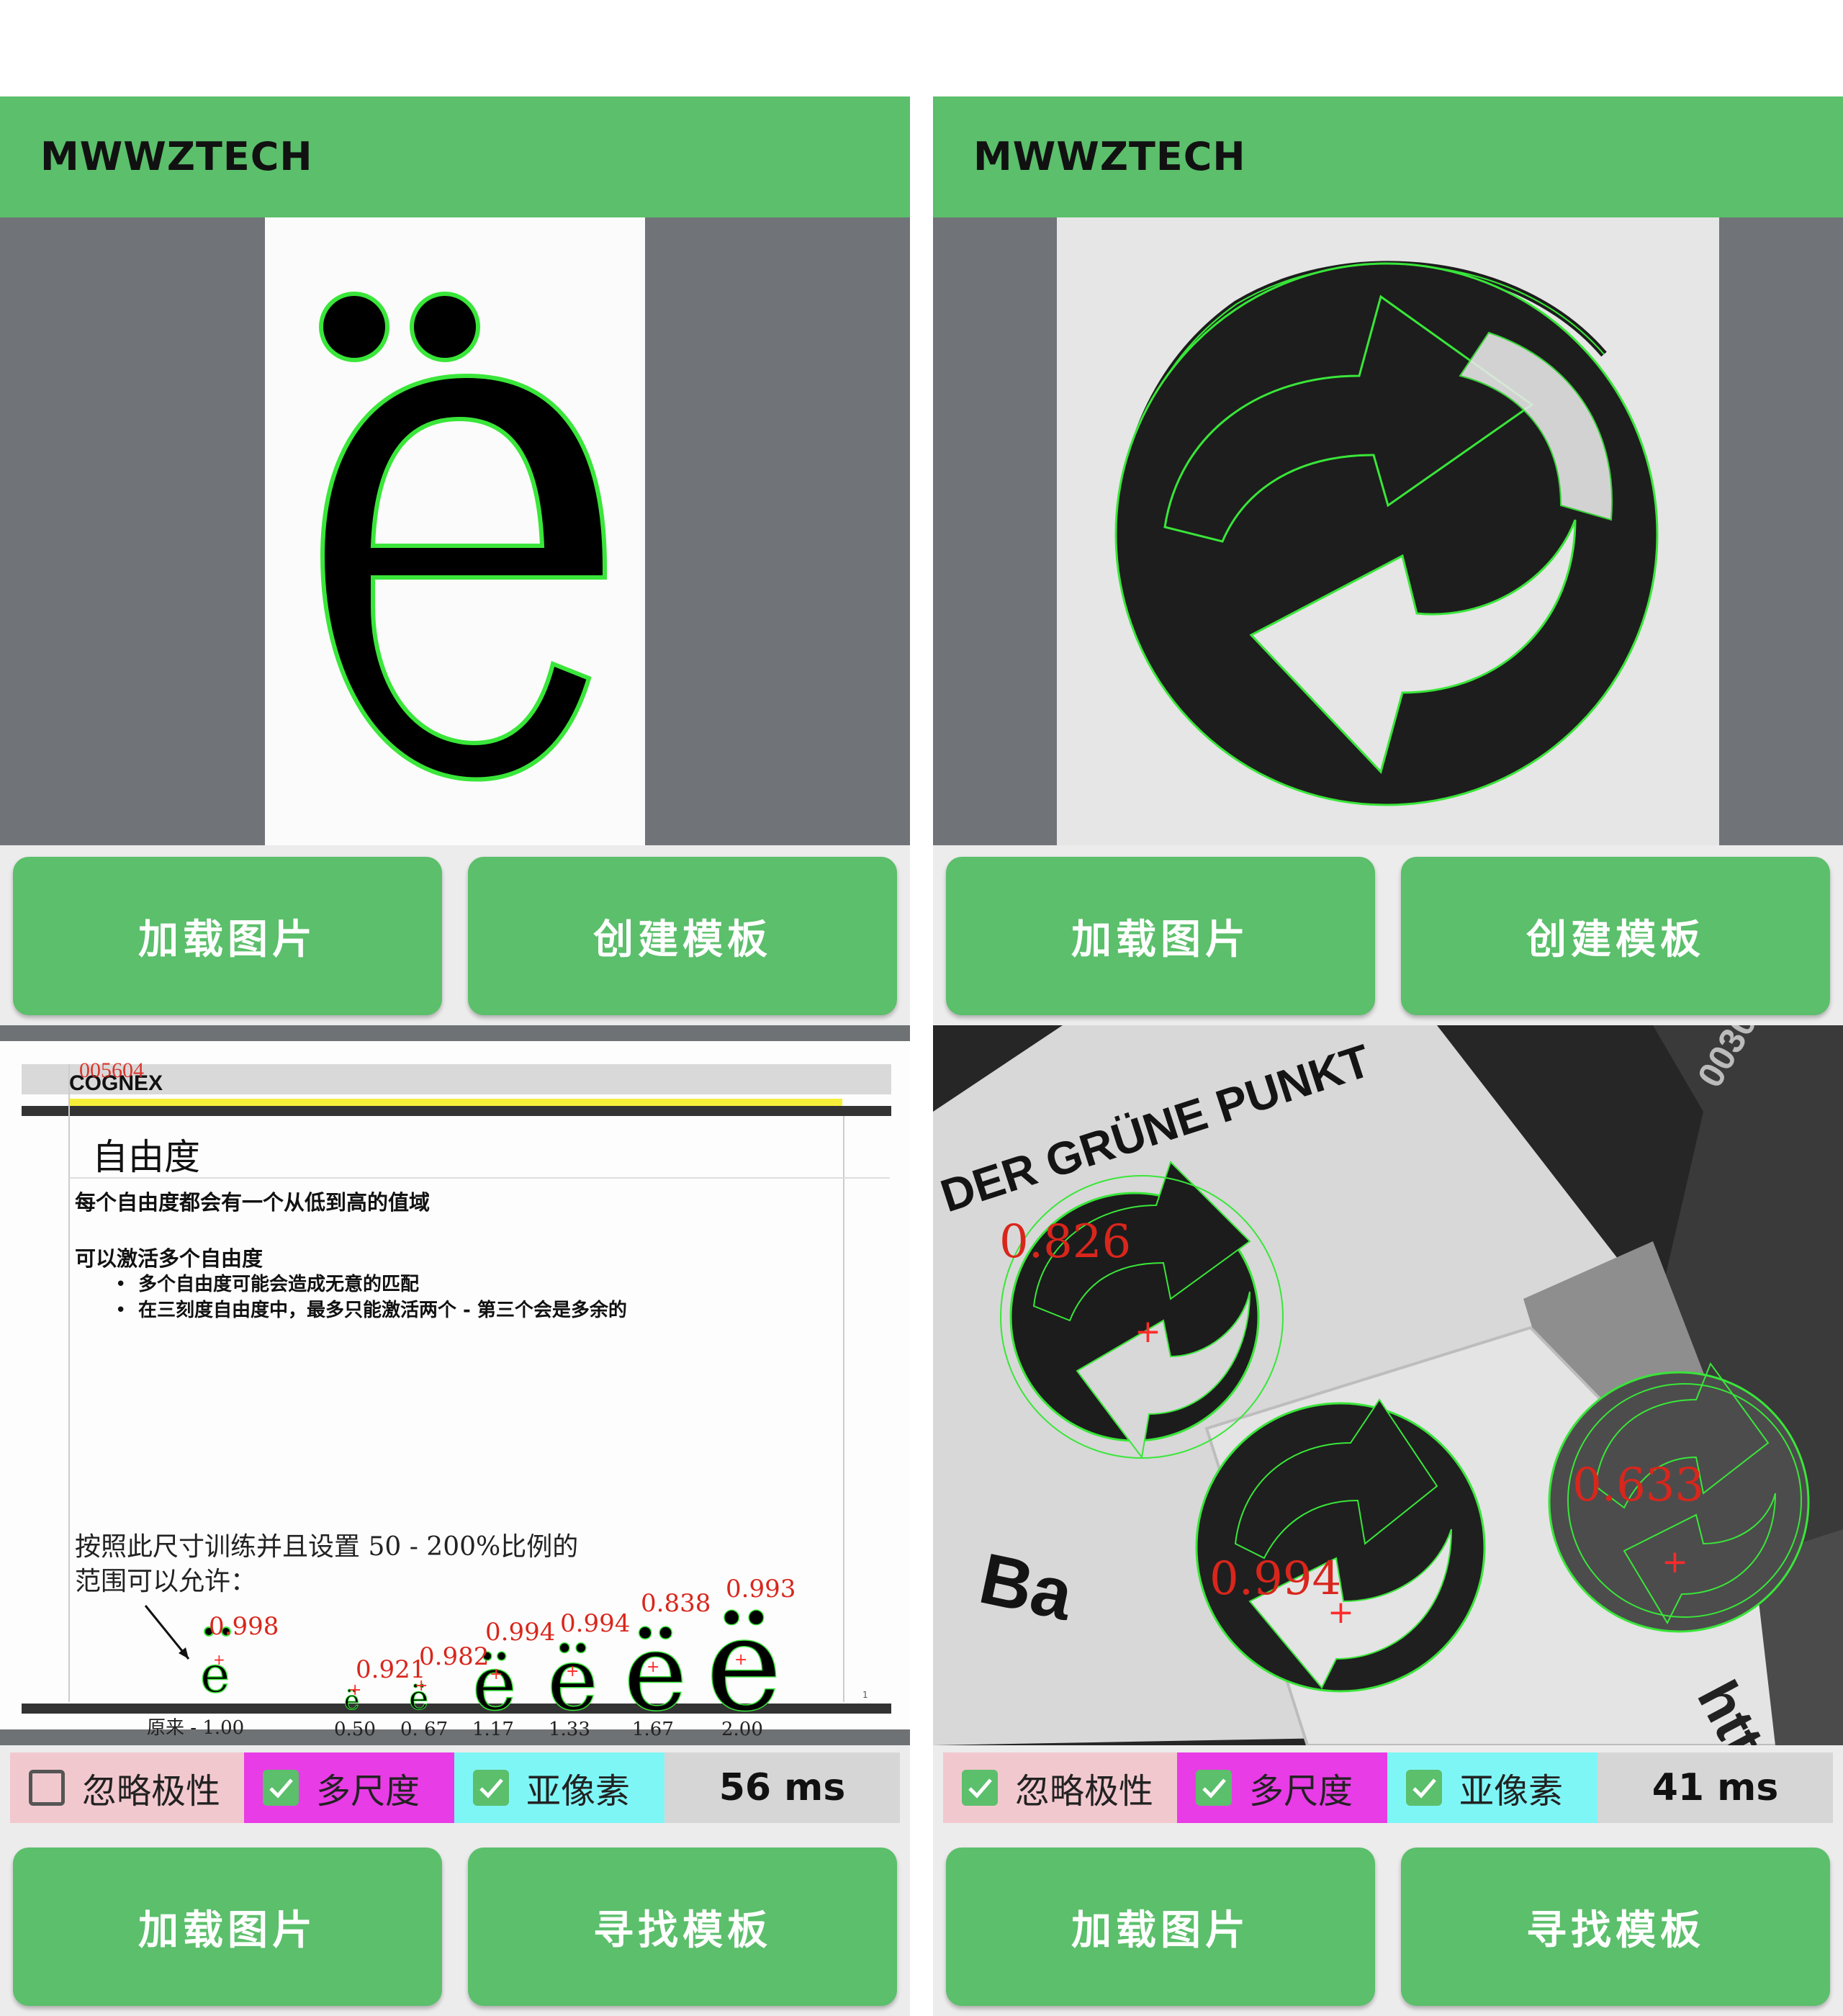 This screenshot has height=2016, width=1843. I want to click on slide-line-2: 可以激活多个自由度, so click(169, 1258).